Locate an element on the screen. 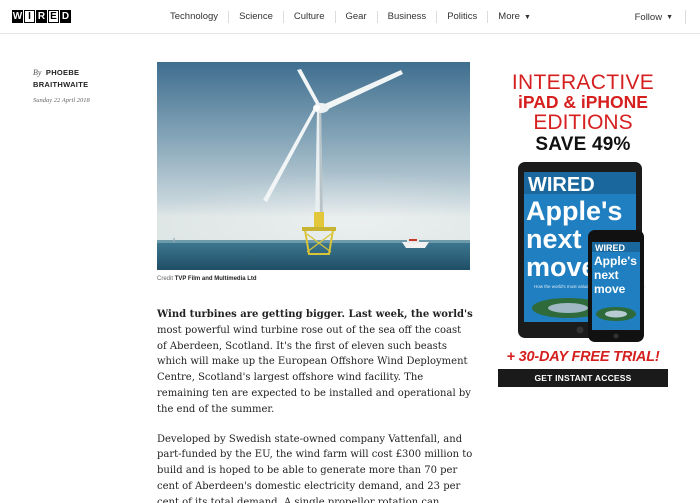 The width and height of the screenshot is (700, 503). ad-discount: SAVE 49% is located at coordinates (583, 144).